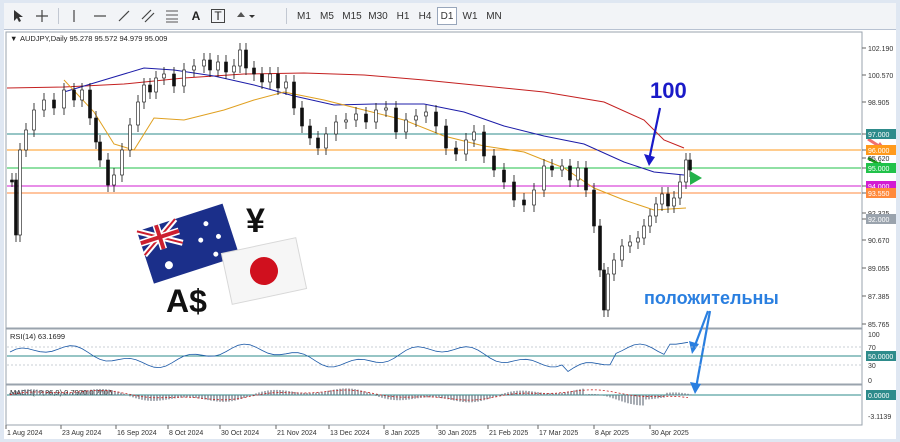 This screenshot has height=442, width=900. I want to click on cursor-arrow-icon, so click(18, 16).